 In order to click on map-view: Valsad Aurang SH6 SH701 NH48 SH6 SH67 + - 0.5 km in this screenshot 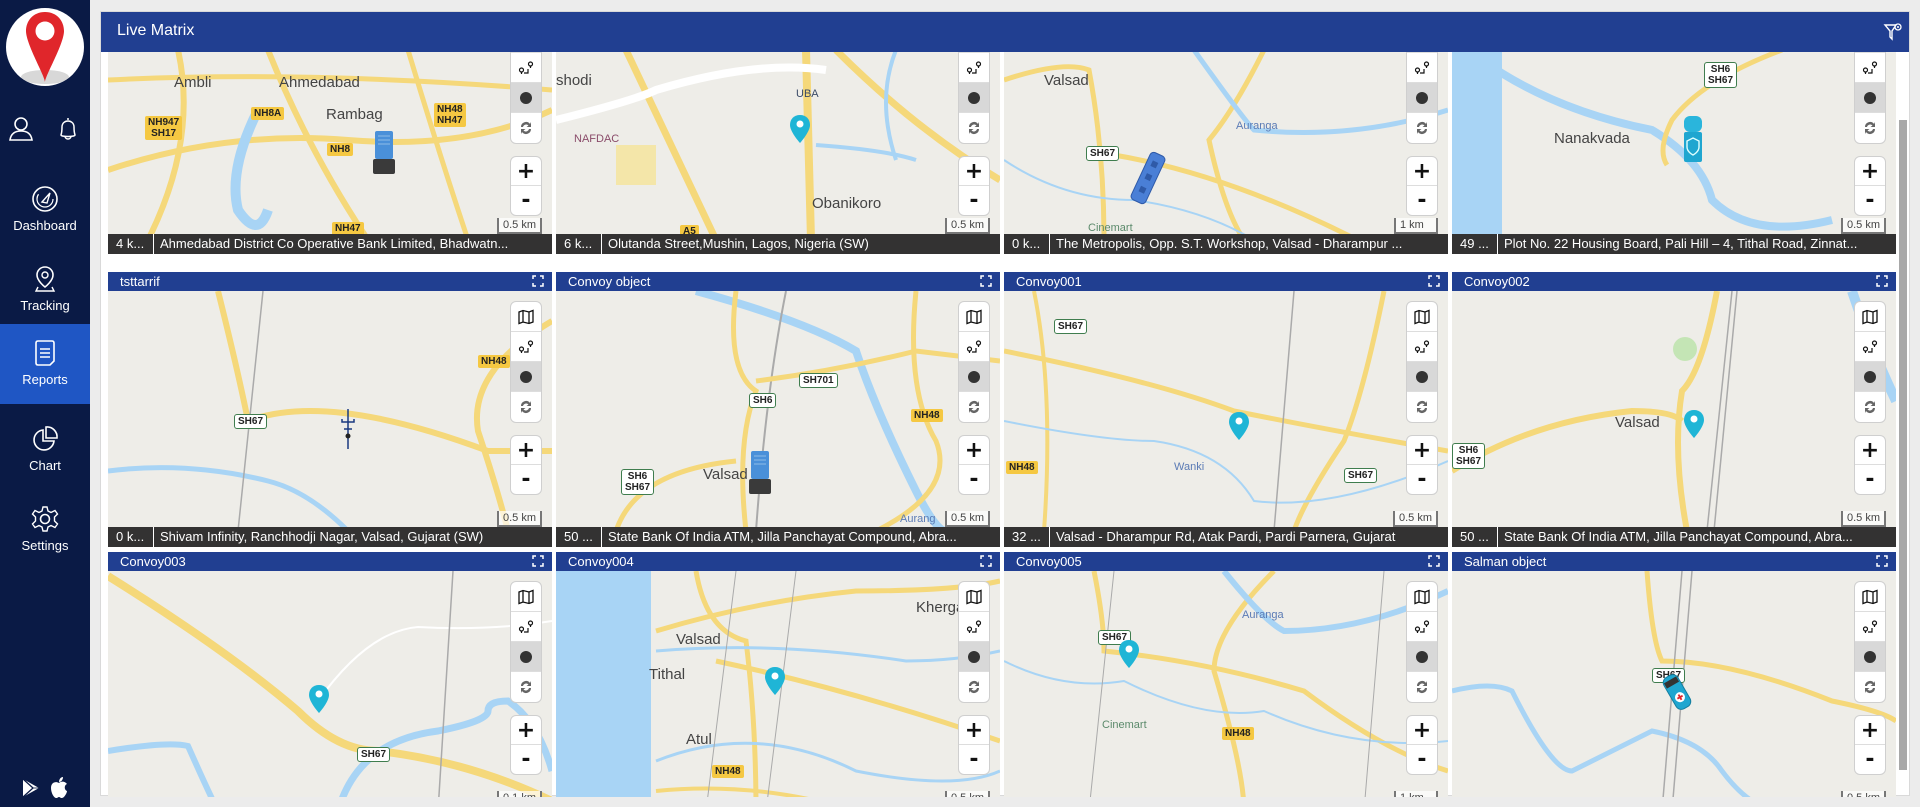, I will do `click(778, 409)`.